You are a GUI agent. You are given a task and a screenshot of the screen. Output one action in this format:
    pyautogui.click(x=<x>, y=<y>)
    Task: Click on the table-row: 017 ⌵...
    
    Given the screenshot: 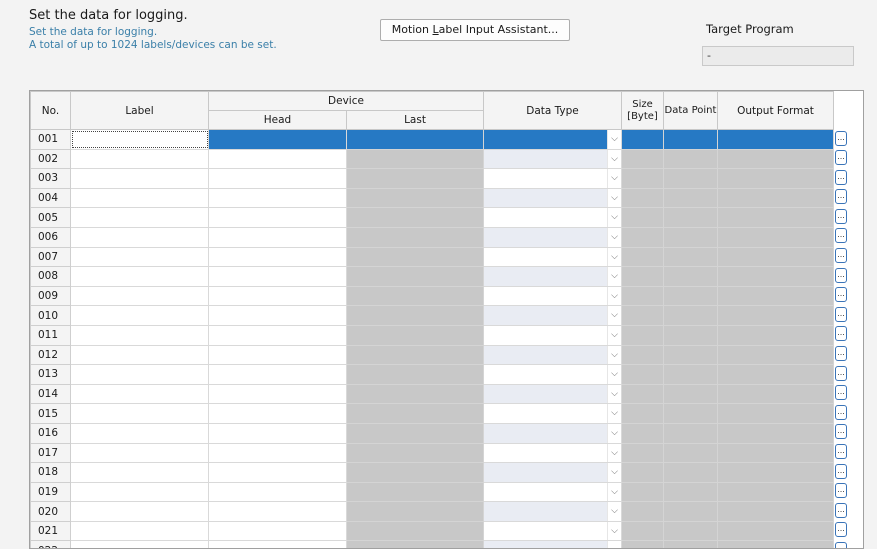 What is the action you would take?
    pyautogui.click(x=439, y=453)
    